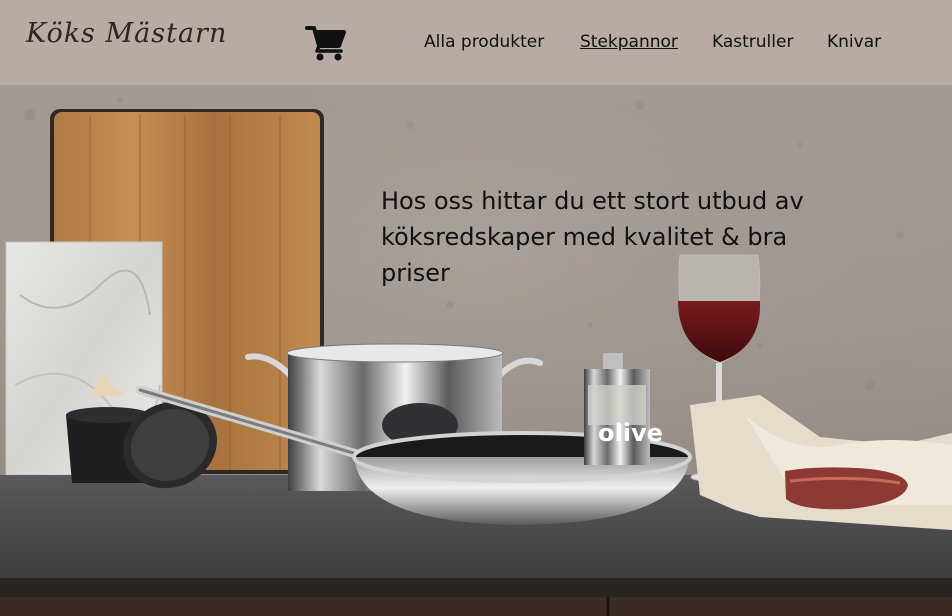 This screenshot has width=952, height=616. What do you see at coordinates (484, 42) in the screenshot?
I see `nav-link-alla-produkter: Alla produkter` at bounding box center [484, 42].